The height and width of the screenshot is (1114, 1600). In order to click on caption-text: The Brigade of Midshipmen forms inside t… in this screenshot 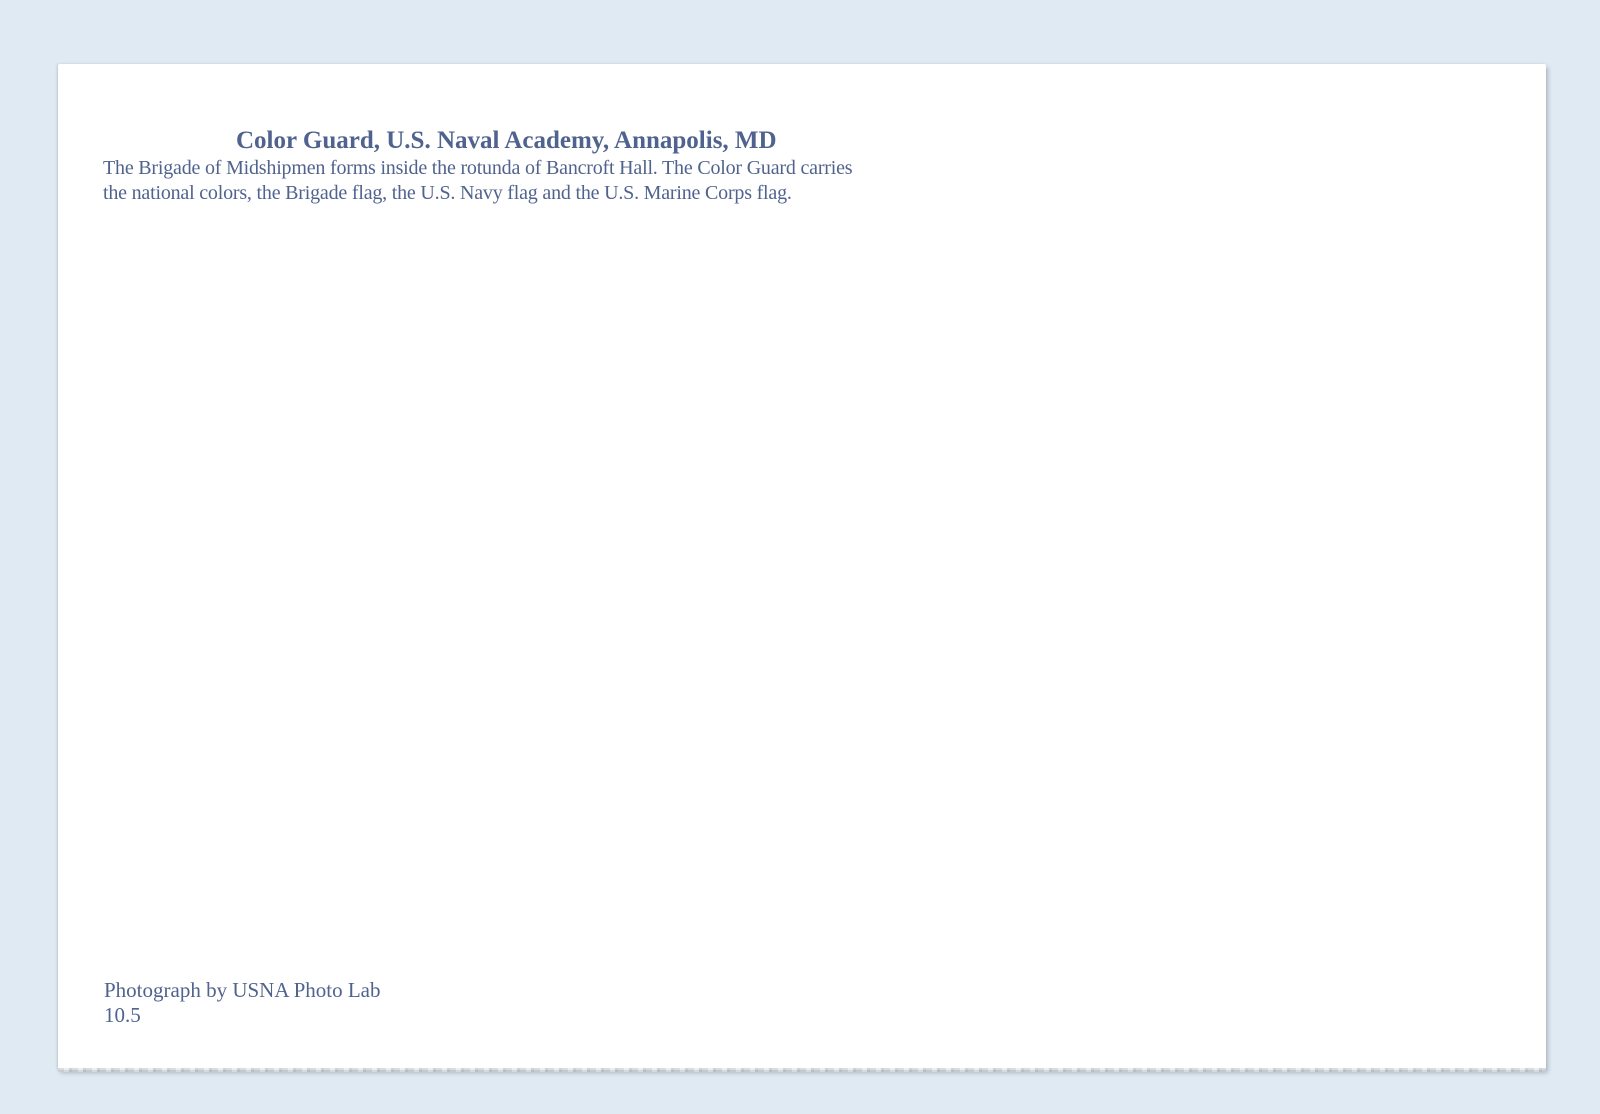, I will do `click(543, 181)`.